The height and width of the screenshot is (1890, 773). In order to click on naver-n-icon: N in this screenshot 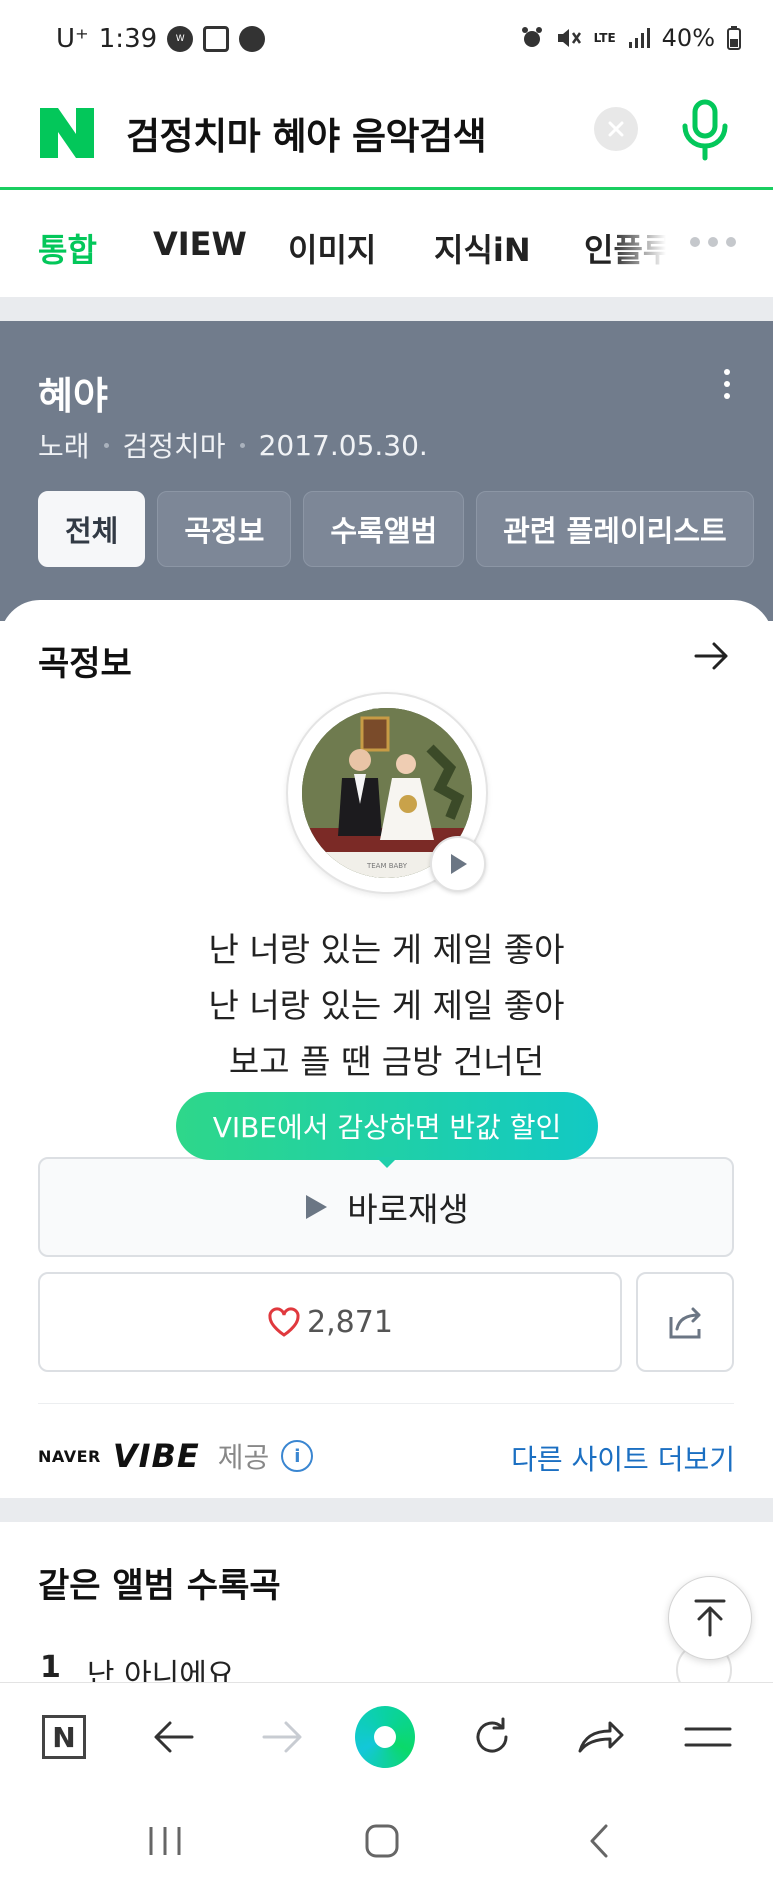, I will do `click(64, 1737)`.